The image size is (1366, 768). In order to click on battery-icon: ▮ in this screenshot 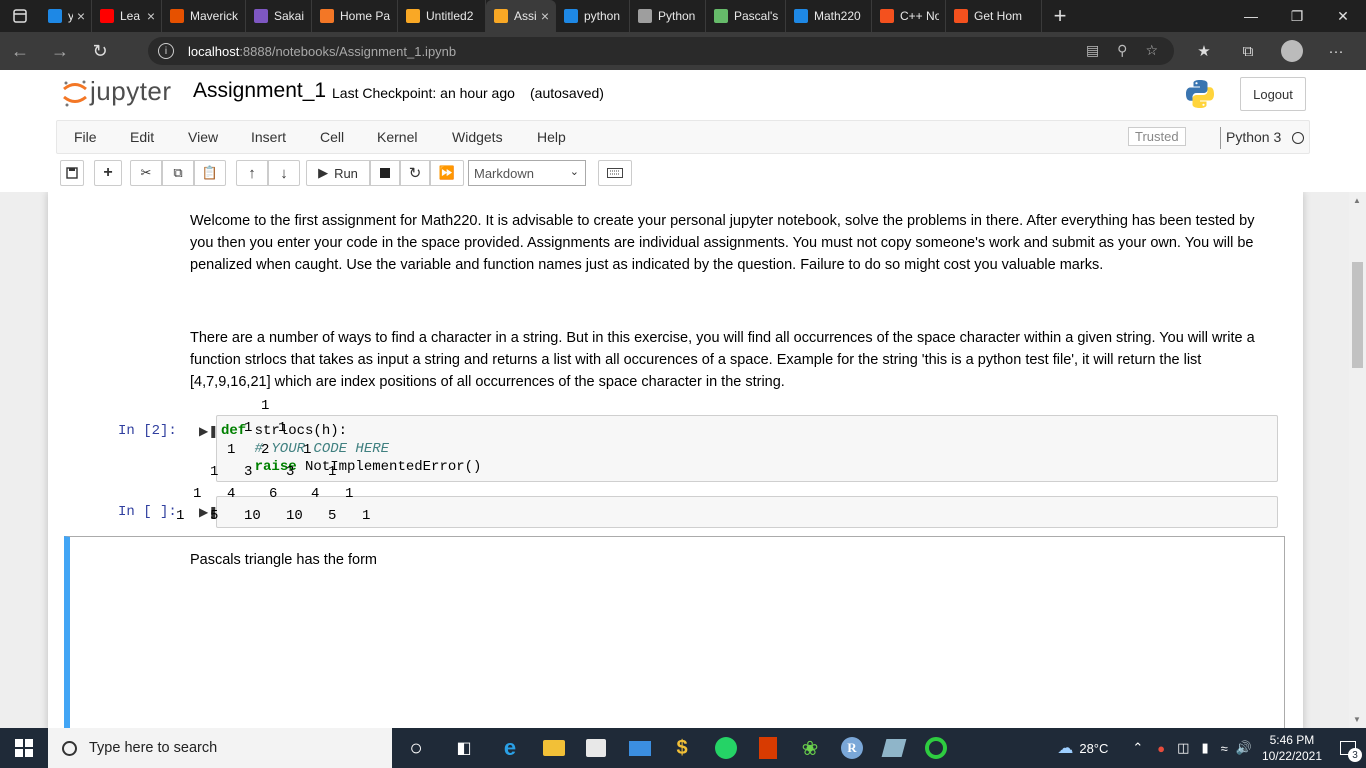, I will do `click(1204, 748)`.